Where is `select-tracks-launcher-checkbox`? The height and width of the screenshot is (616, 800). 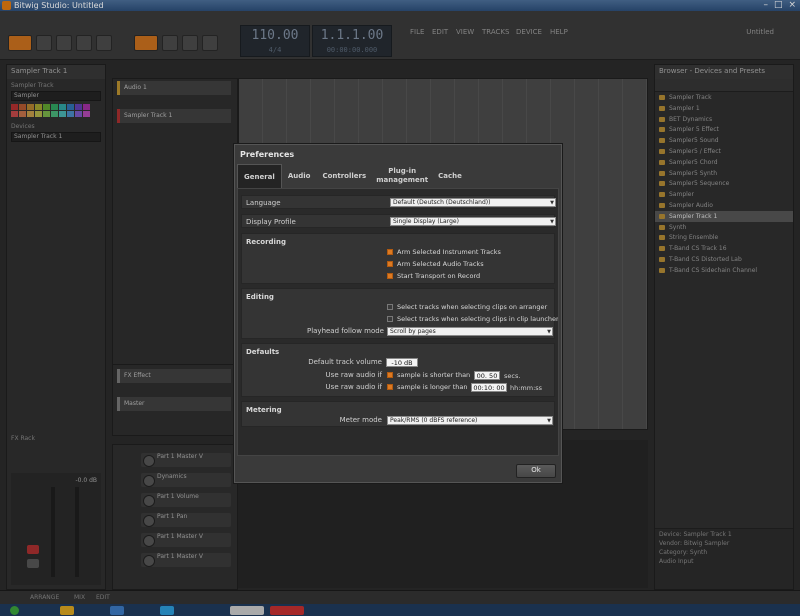 select-tracks-launcher-checkbox is located at coordinates (390, 319).